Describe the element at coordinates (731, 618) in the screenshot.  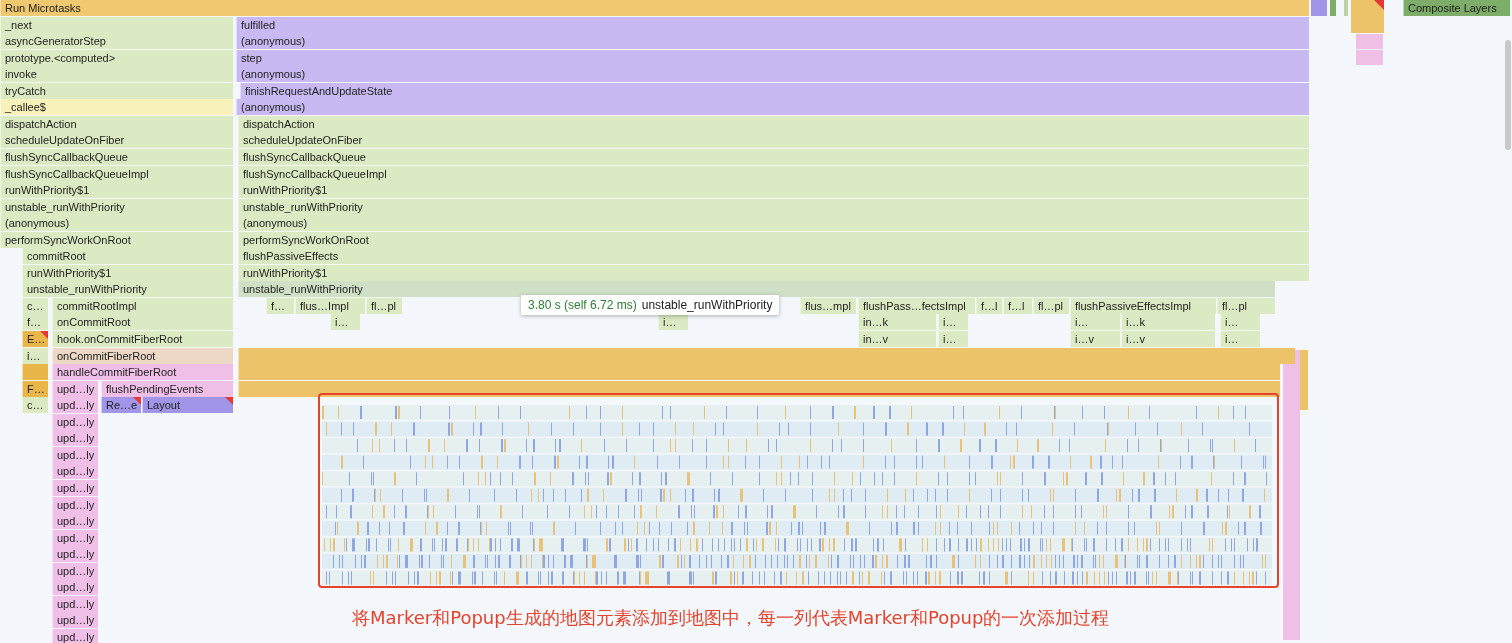
I see `annotation-text: 将Marker和Popup生成的地图元素添加到地图中，每一列代表Marker和Popup的一次添加过程` at that location.